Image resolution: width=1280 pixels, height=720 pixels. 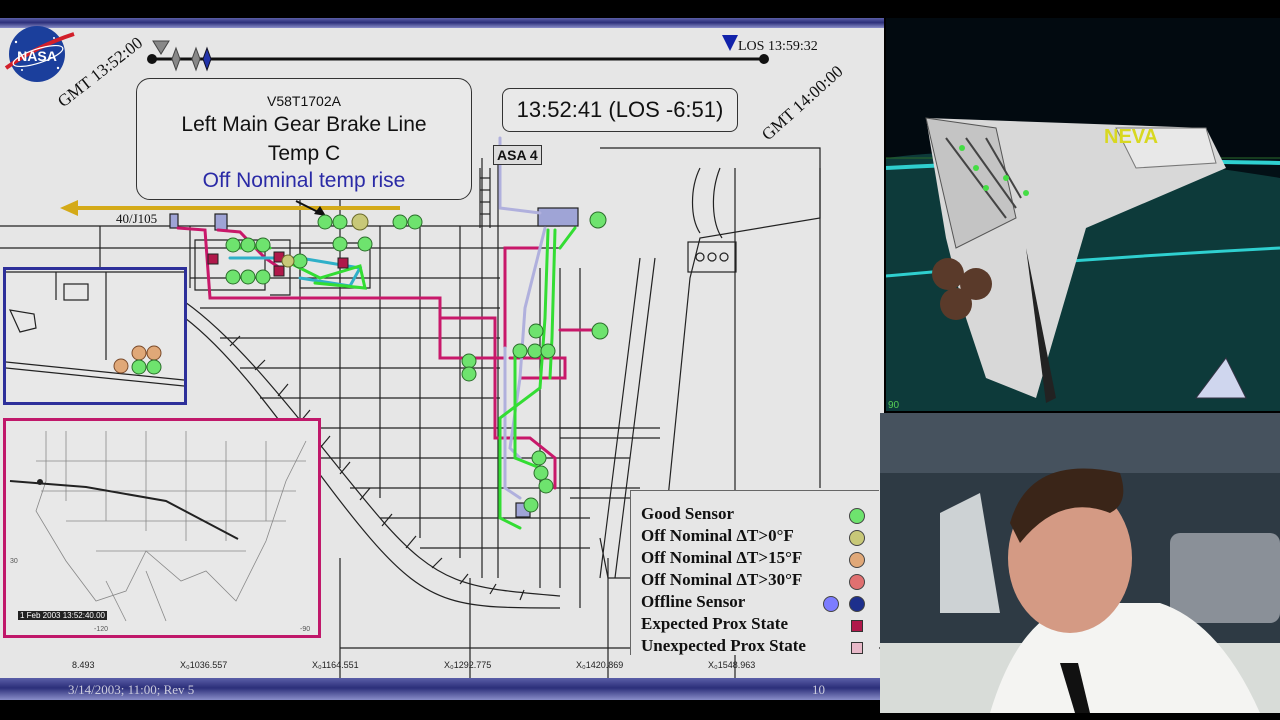 What do you see at coordinates (693, 601) in the screenshot?
I see `legend-item-label: Offline Sensor` at bounding box center [693, 601].